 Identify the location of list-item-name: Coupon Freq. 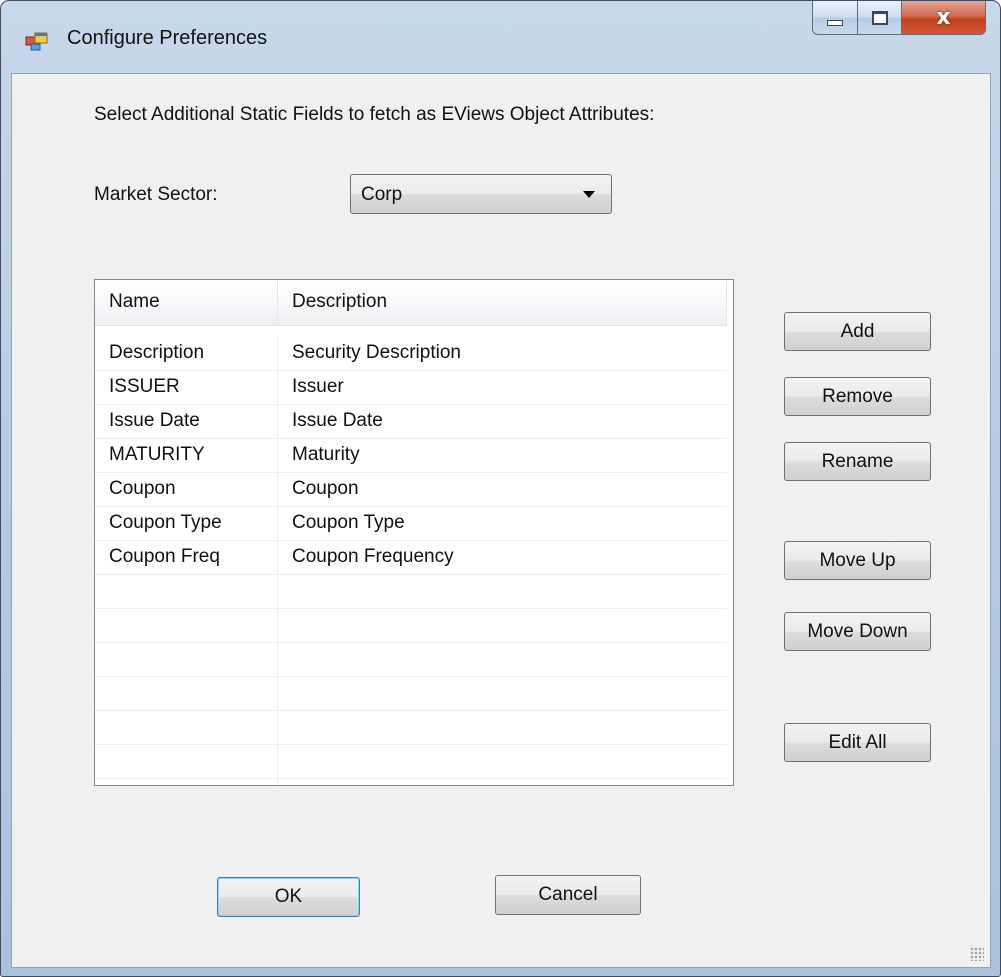
(186, 557).